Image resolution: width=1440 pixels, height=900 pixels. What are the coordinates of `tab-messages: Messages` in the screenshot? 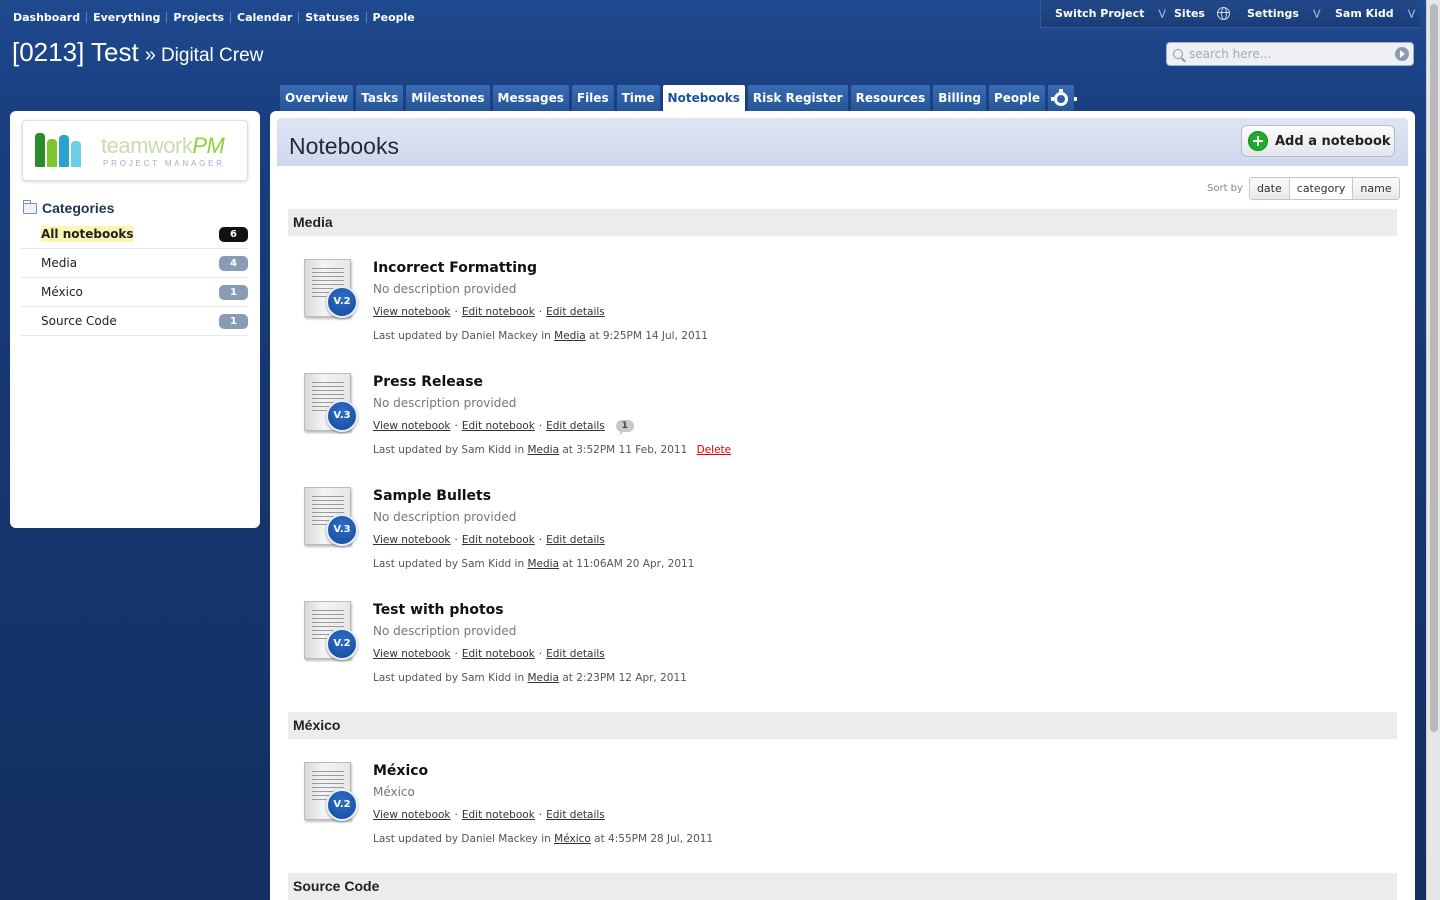 It's located at (530, 98).